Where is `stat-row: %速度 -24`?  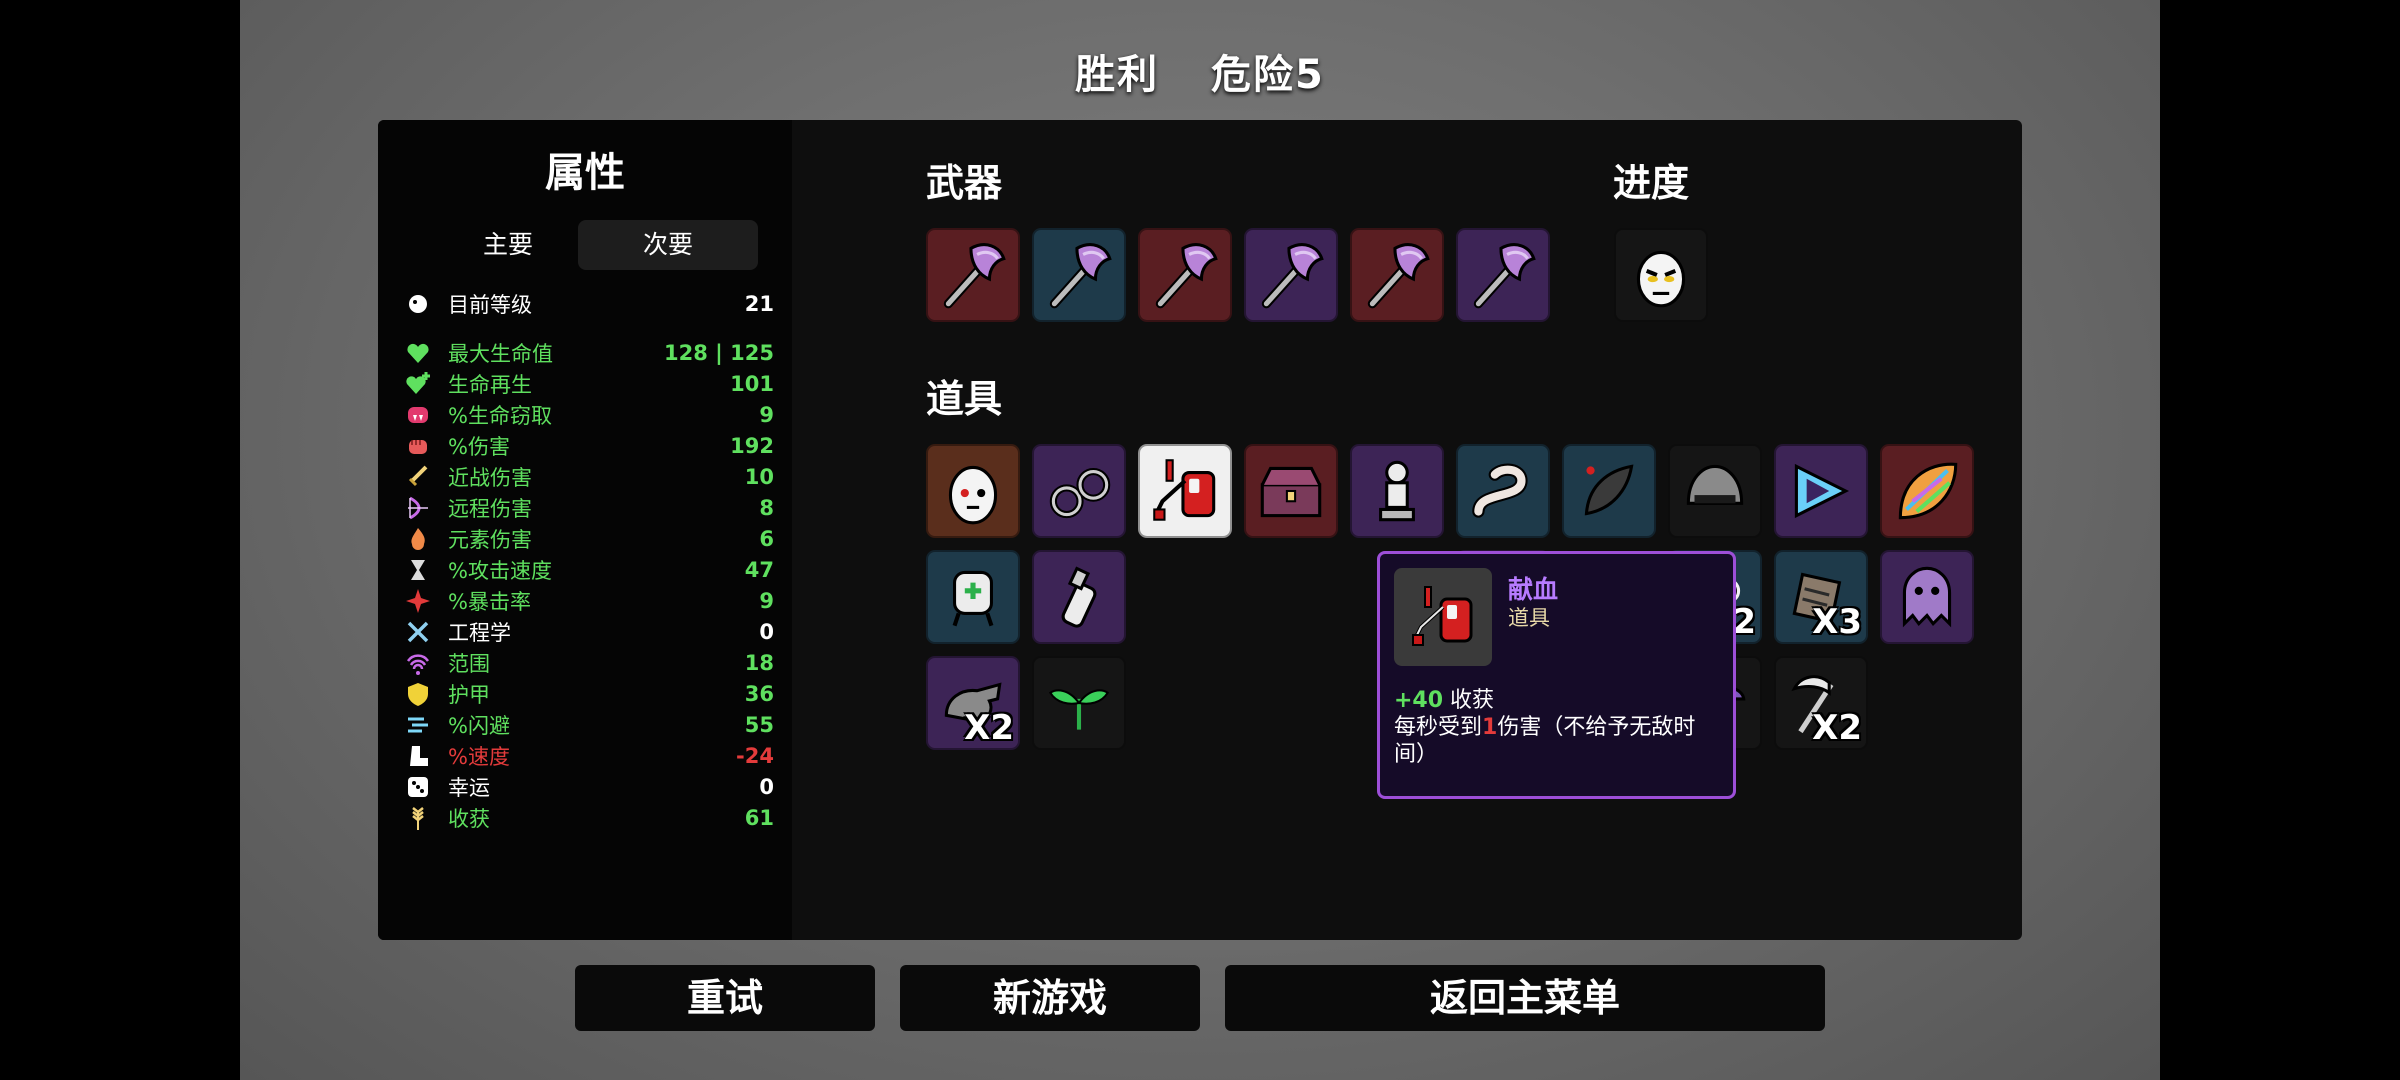 stat-row: %速度 -24 is located at coordinates (589, 755).